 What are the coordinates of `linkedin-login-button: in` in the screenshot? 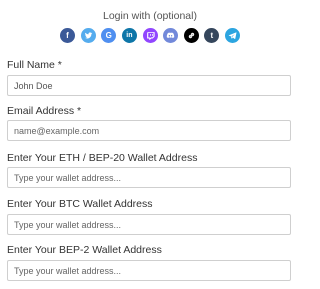 It's located at (129, 35).